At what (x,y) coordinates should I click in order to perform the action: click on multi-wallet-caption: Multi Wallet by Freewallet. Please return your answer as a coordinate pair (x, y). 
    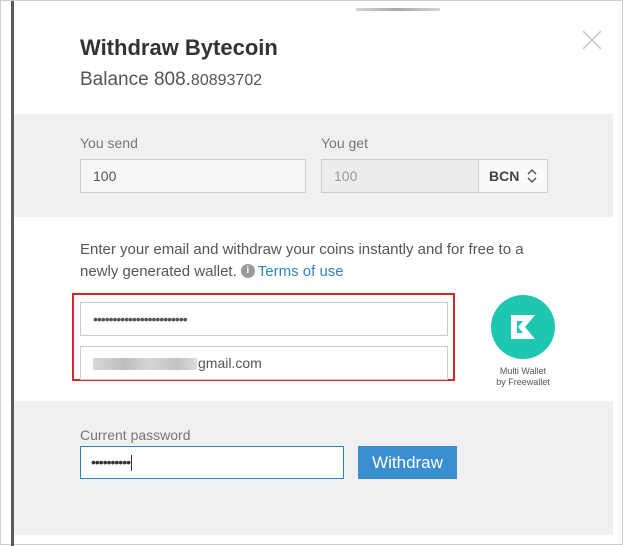
    Looking at the image, I should click on (523, 377).